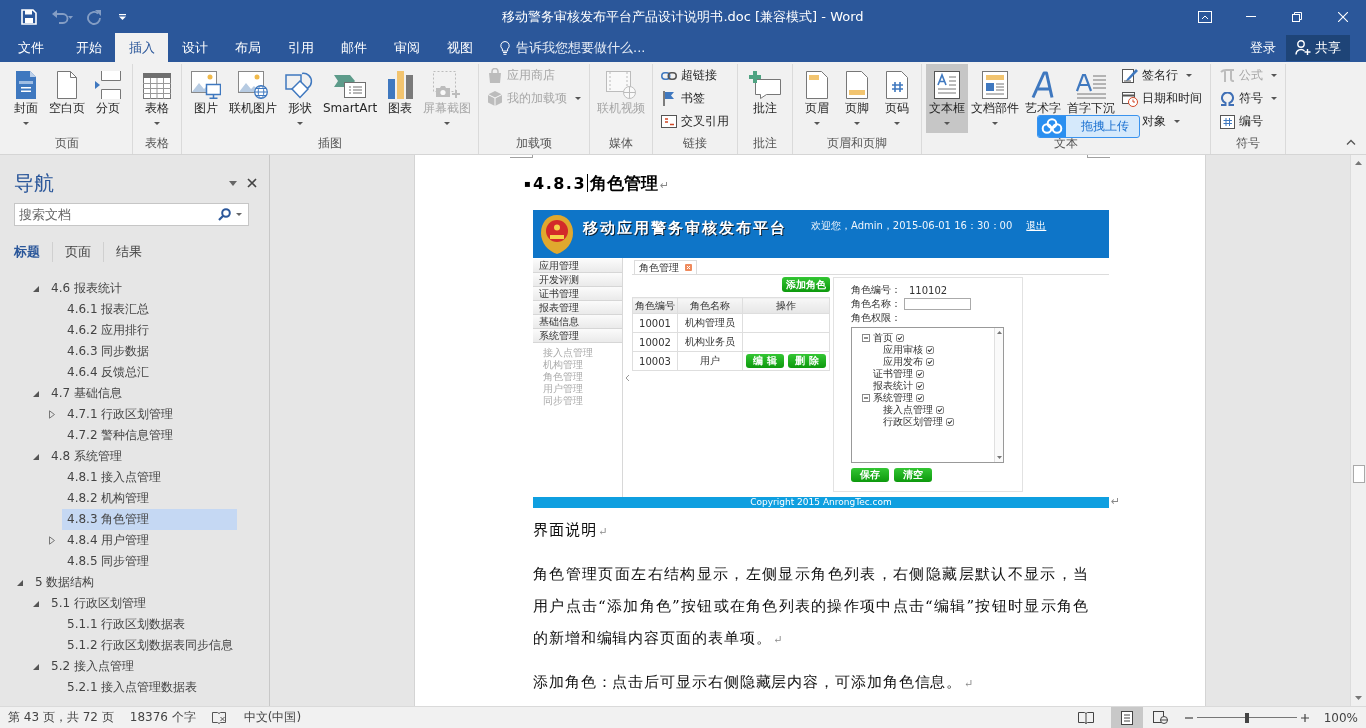  What do you see at coordinates (78, 252) in the screenshot?
I see `pane-tab: 页面` at bounding box center [78, 252].